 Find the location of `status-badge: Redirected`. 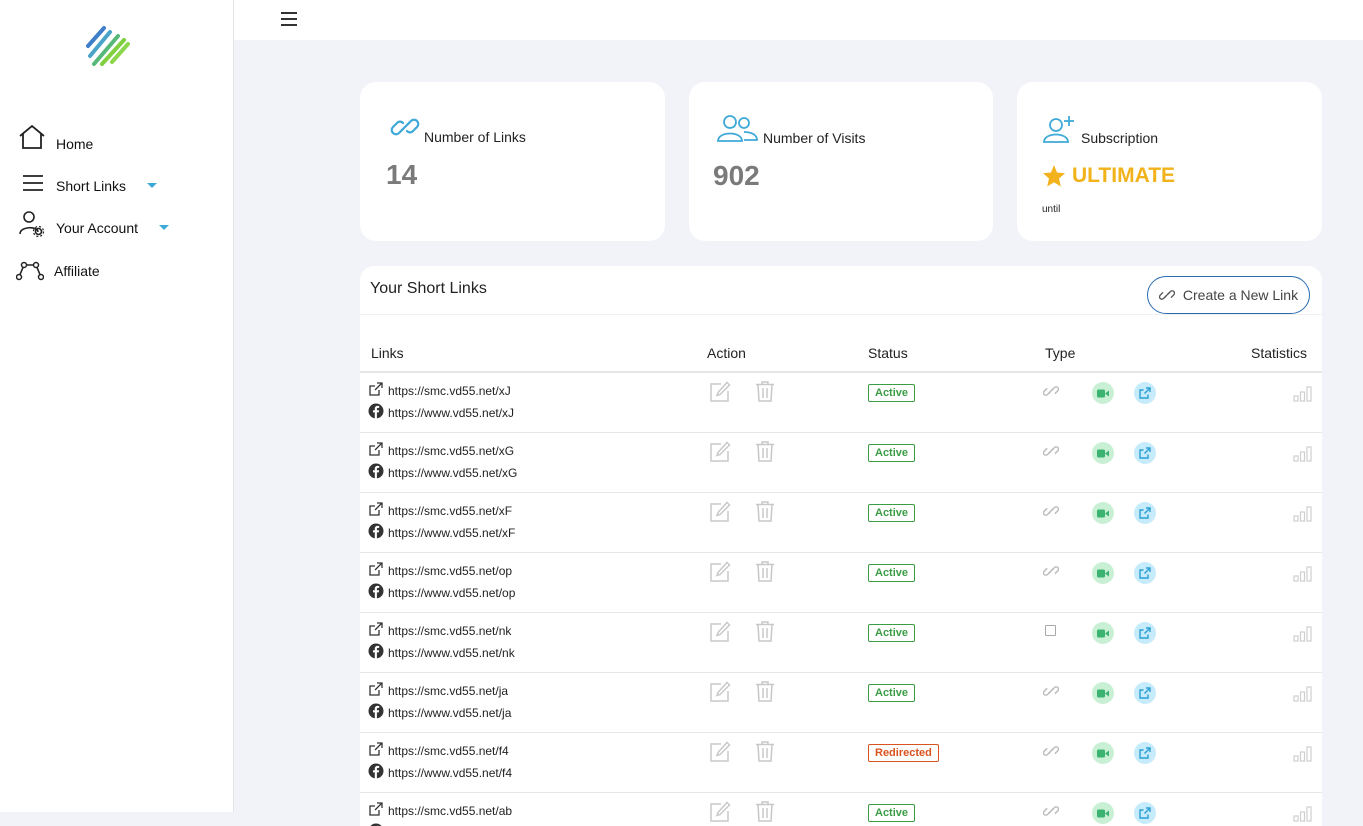

status-badge: Redirected is located at coordinates (903, 753).